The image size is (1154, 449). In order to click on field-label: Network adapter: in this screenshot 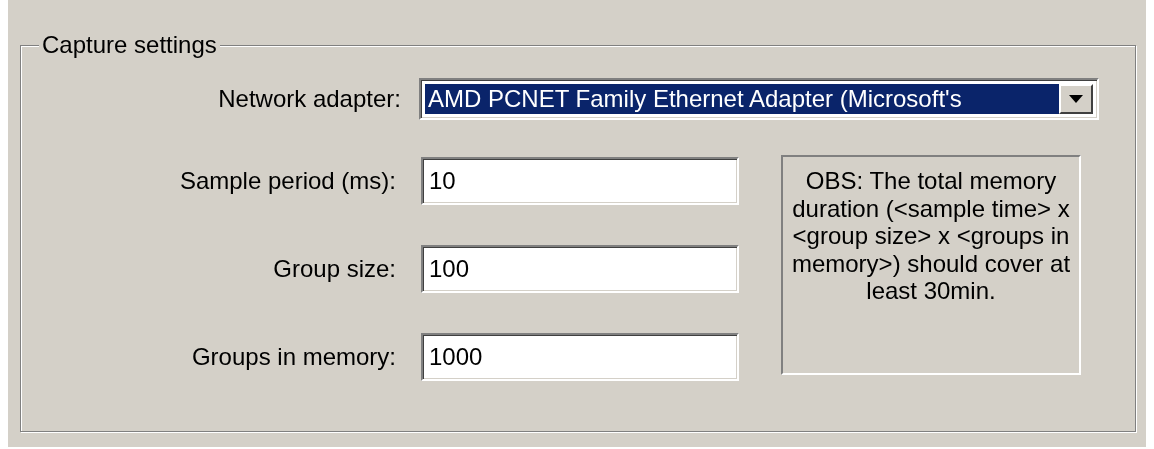, I will do `click(309, 99)`.